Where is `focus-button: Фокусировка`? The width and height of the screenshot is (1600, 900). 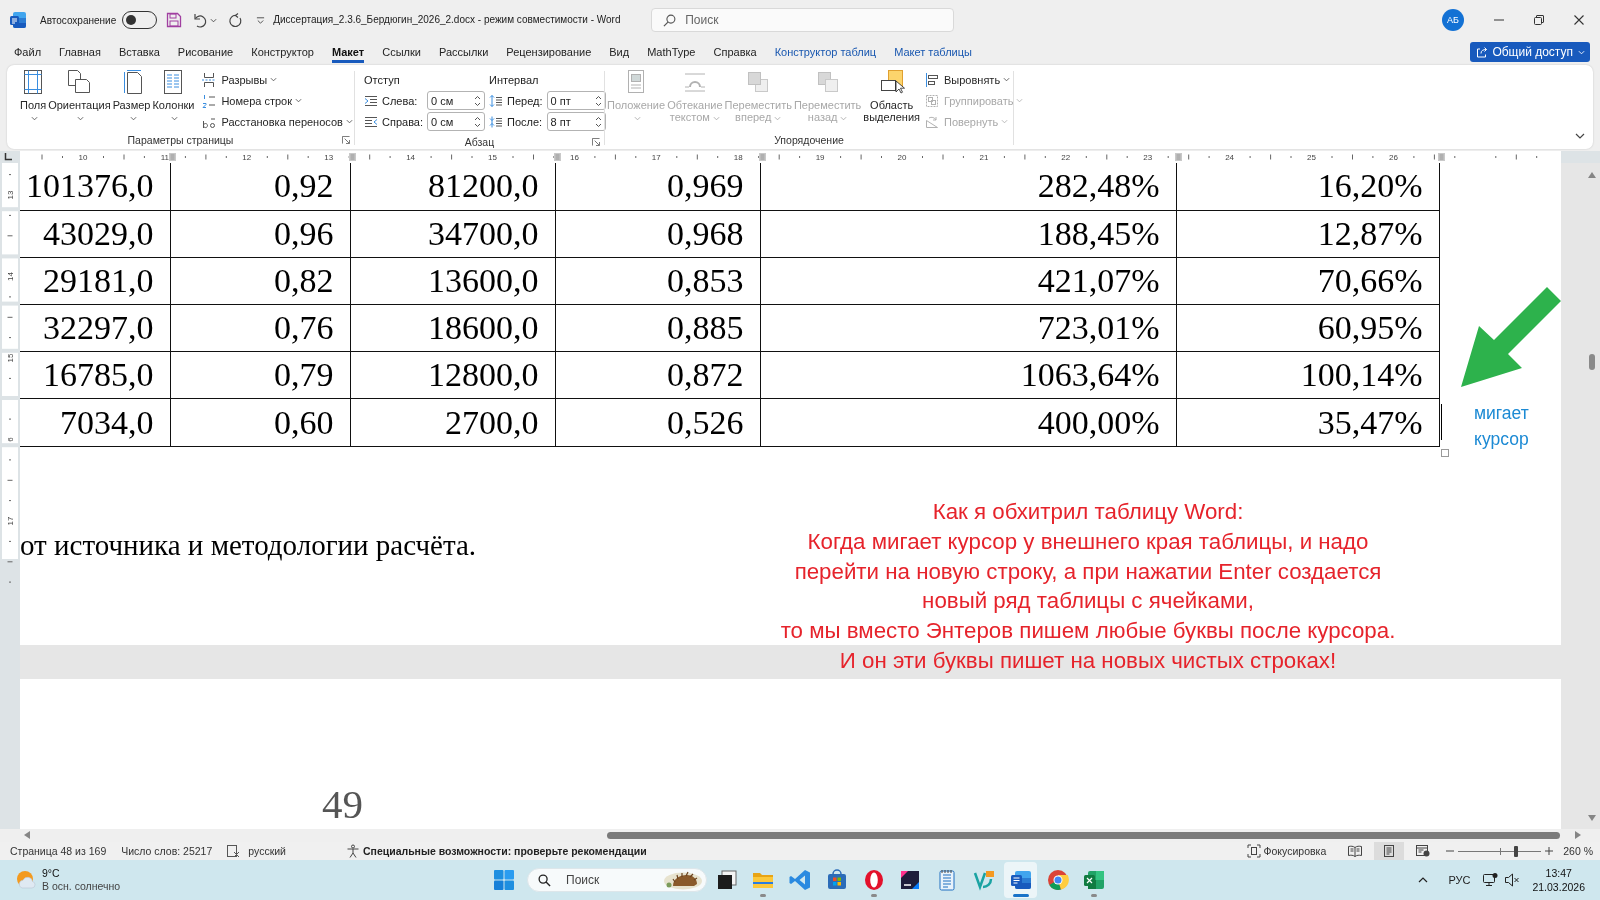
focus-button: Фокусировка is located at coordinates (1295, 851).